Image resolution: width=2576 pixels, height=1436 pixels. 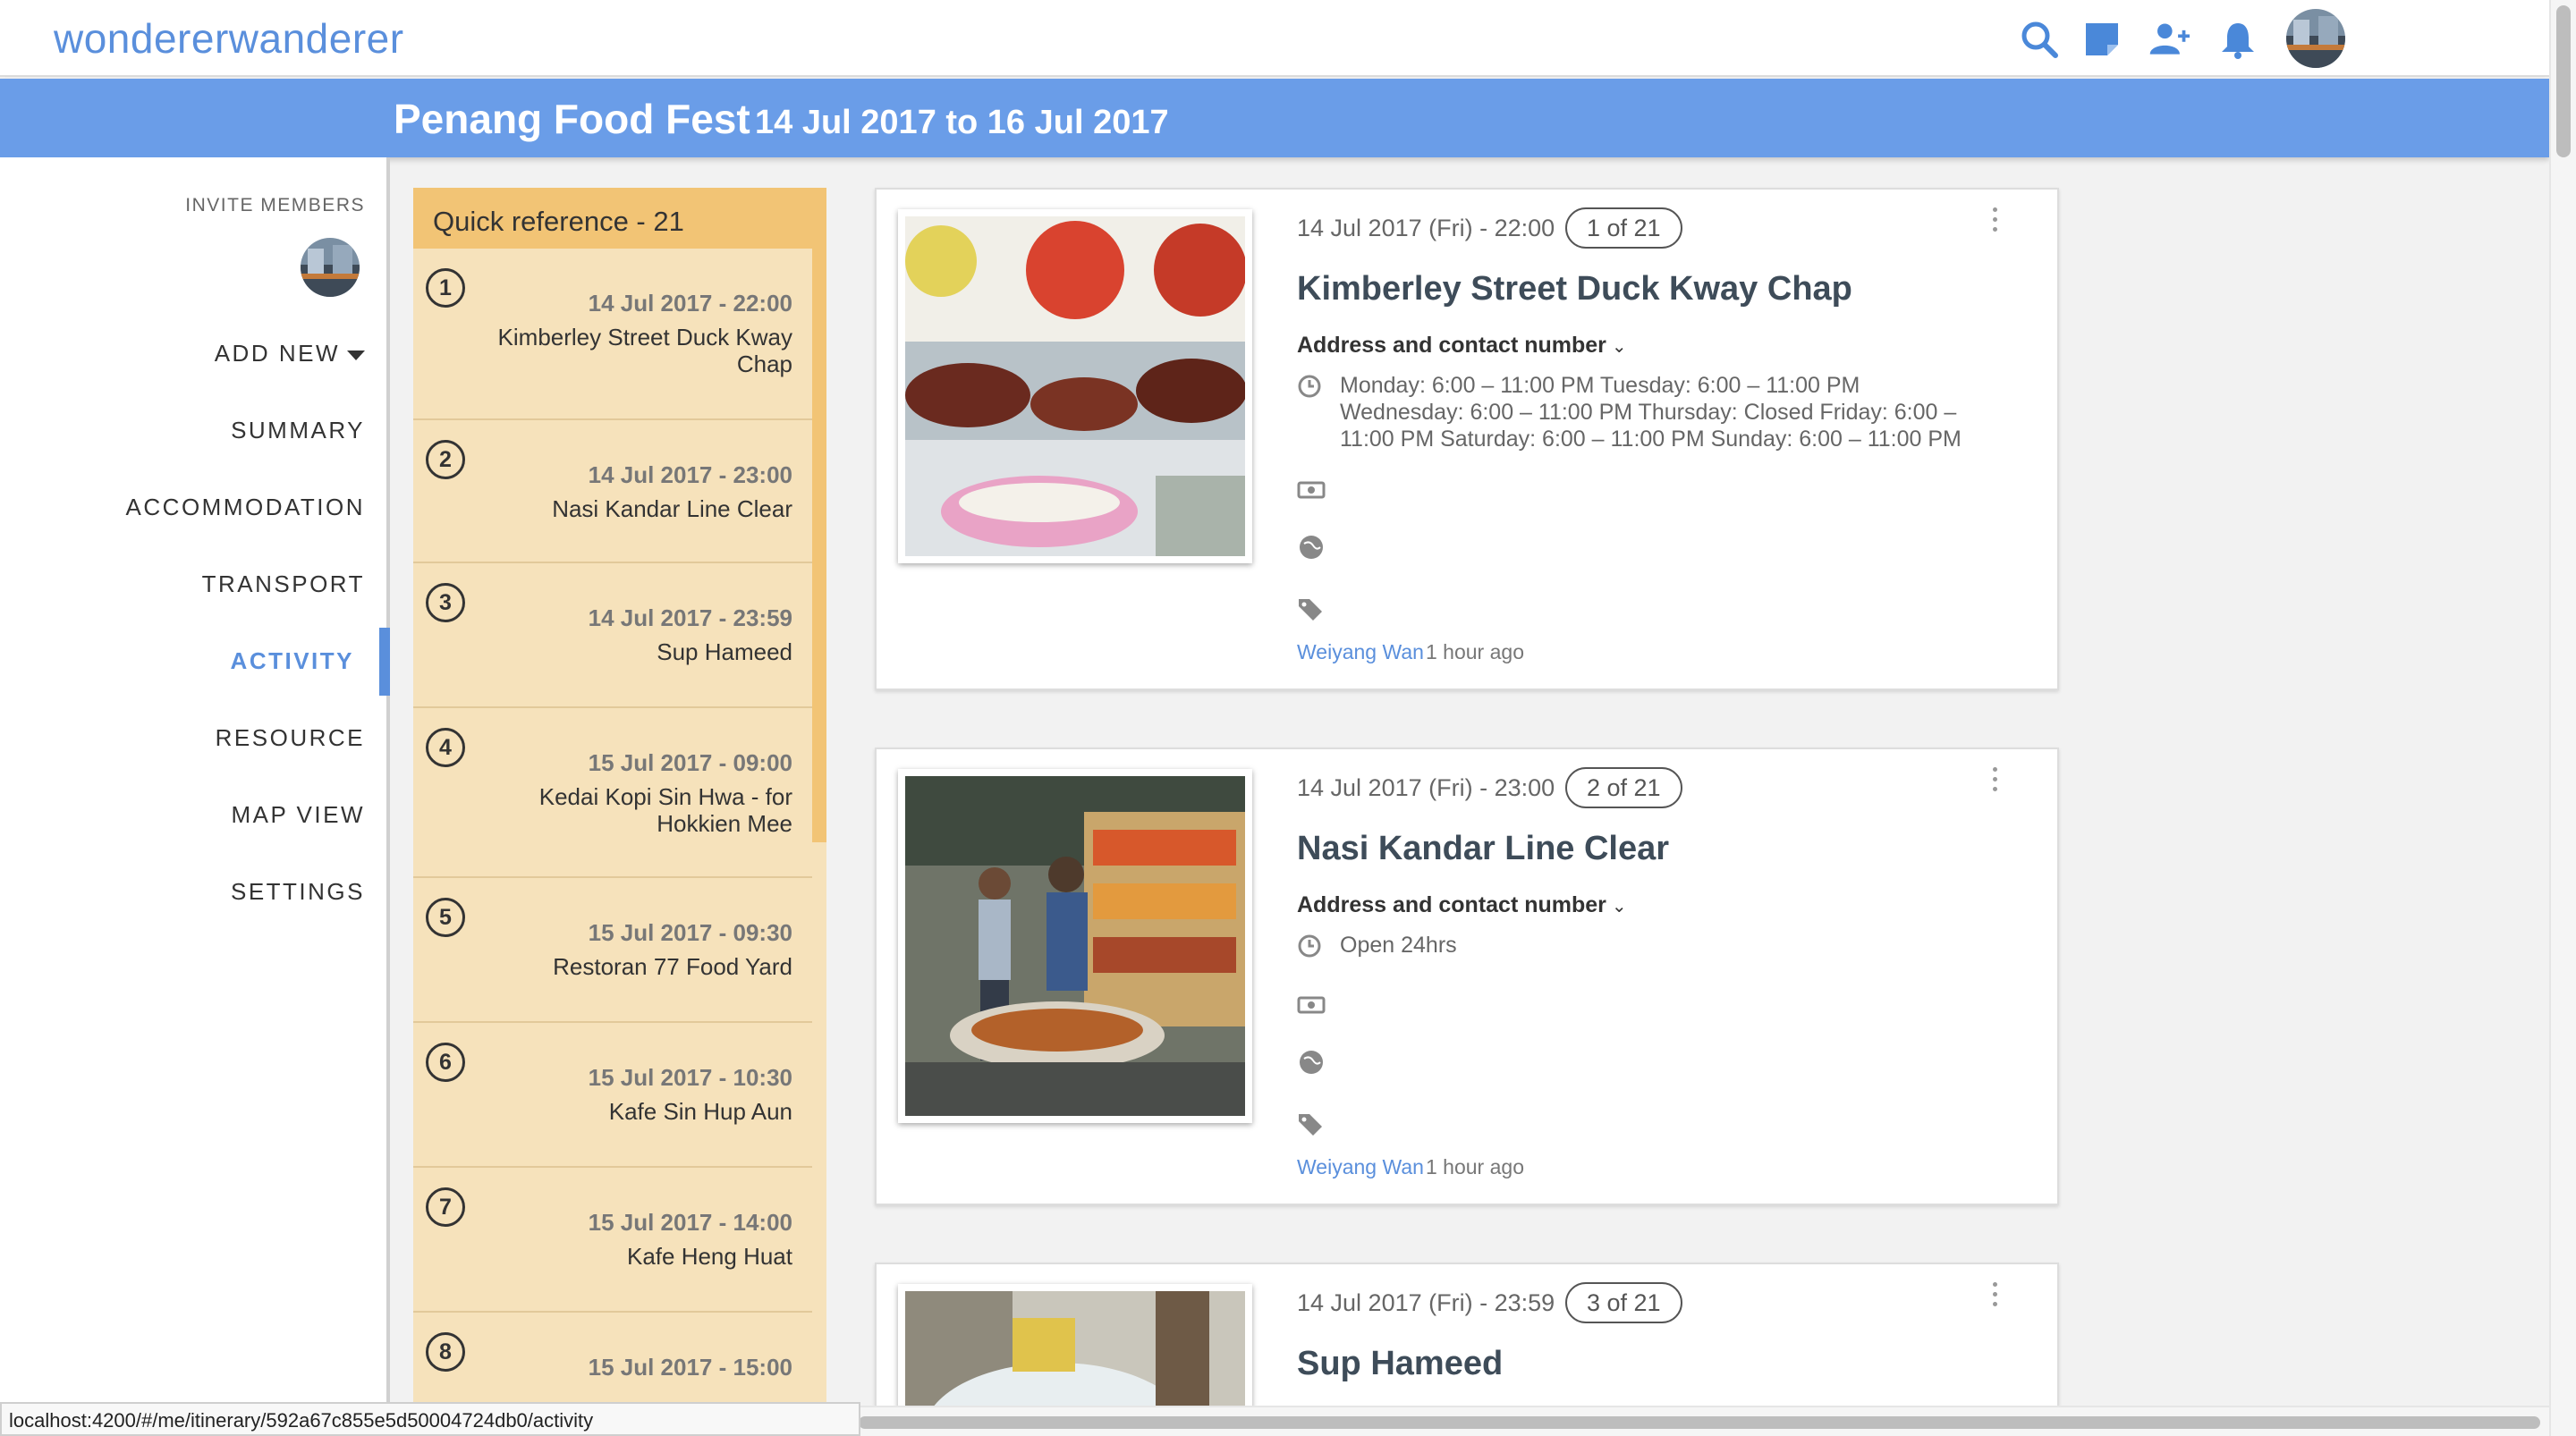 I want to click on top-bar: wondererwanderer, so click(x=1274, y=38).